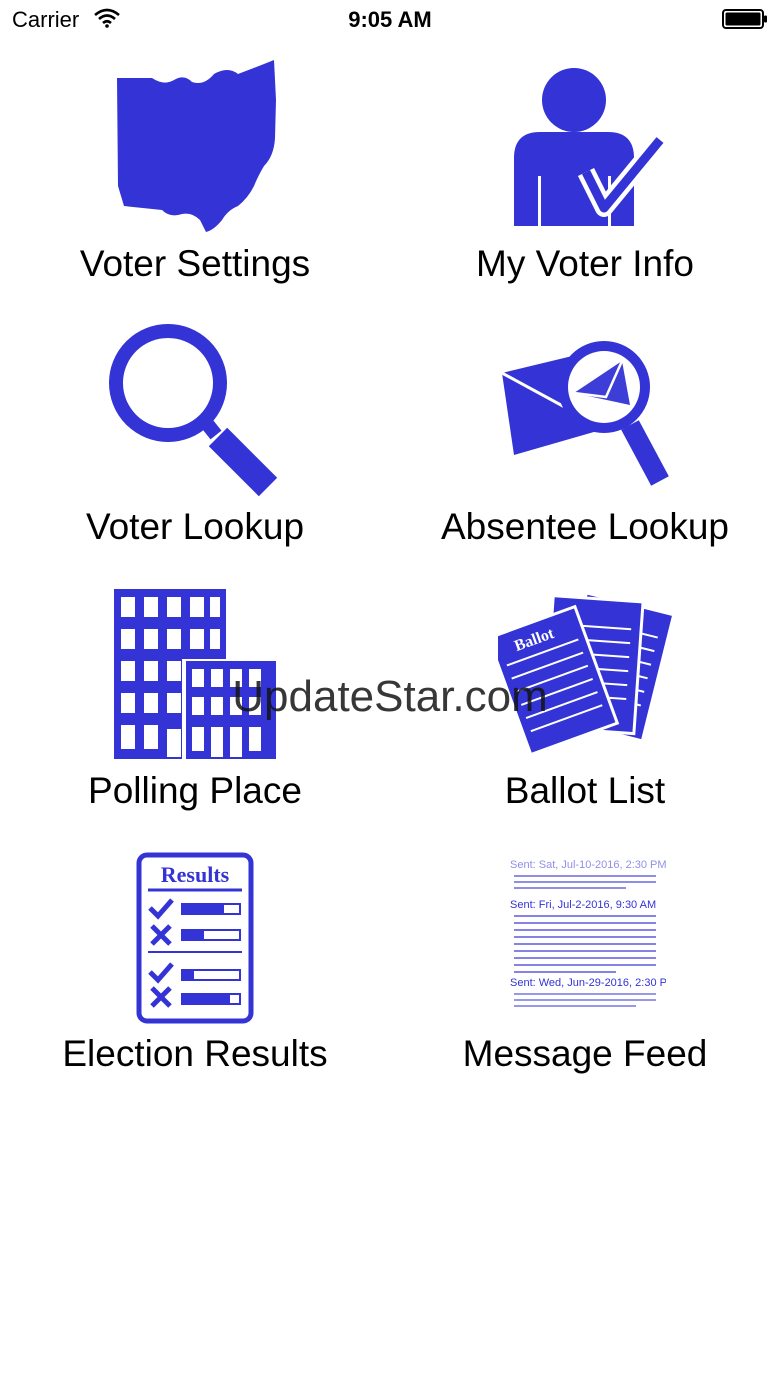 The image size is (780, 1387). I want to click on menu-item-absentee-lookup: Absentee Lookup, so click(585, 444).